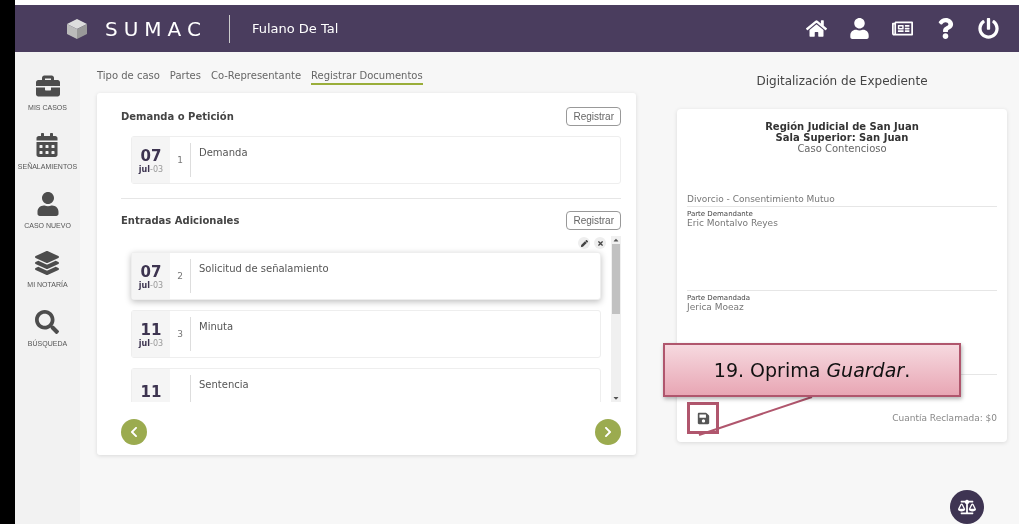 Image resolution: width=1019 pixels, height=524 pixels. What do you see at coordinates (616, 398) in the screenshot?
I see `scroll-down-icon` at bounding box center [616, 398].